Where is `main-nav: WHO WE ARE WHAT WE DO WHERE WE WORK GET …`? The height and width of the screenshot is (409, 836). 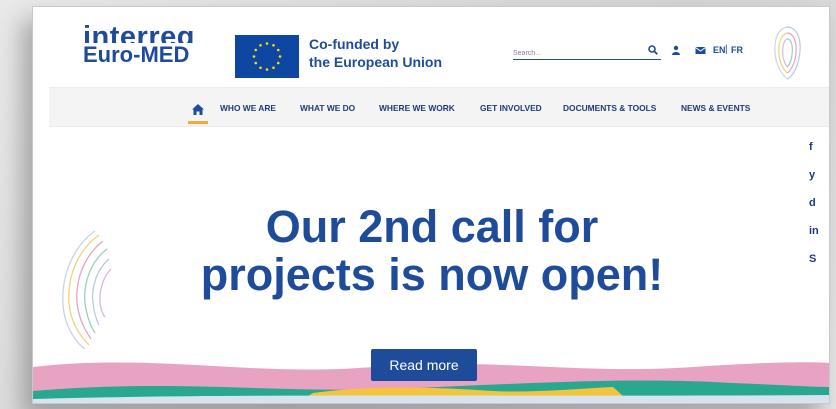
main-nav: WHO WE ARE WHAT WE DO WHERE WE WORK GET … is located at coordinates (439, 107).